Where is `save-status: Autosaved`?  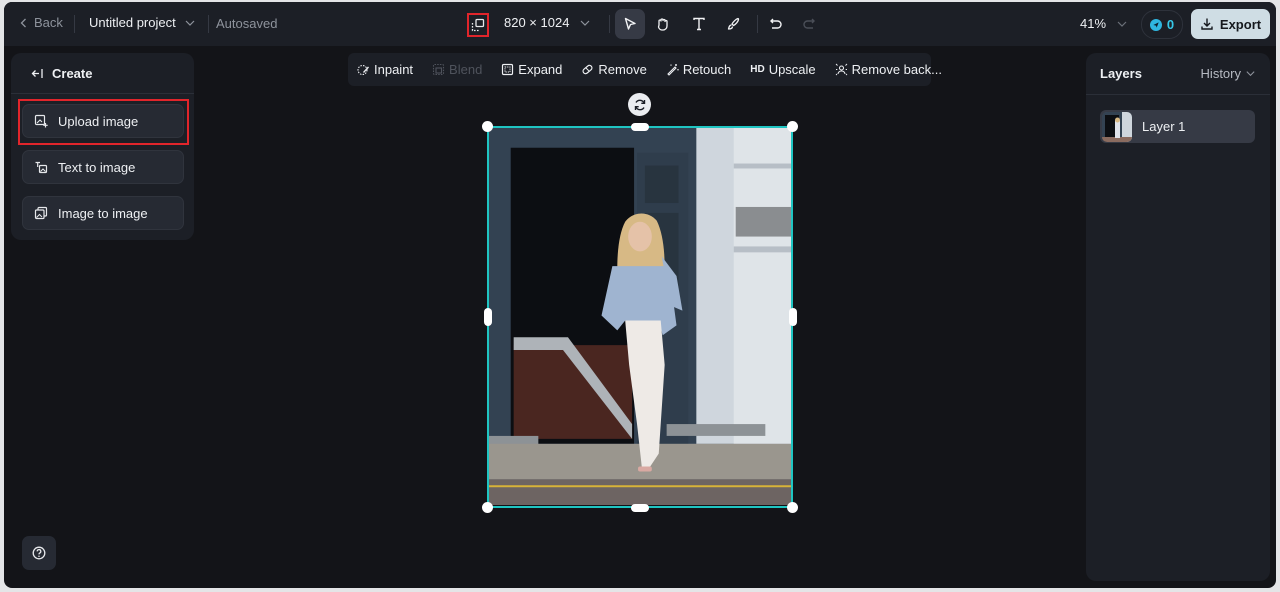 save-status: Autosaved is located at coordinates (247, 23).